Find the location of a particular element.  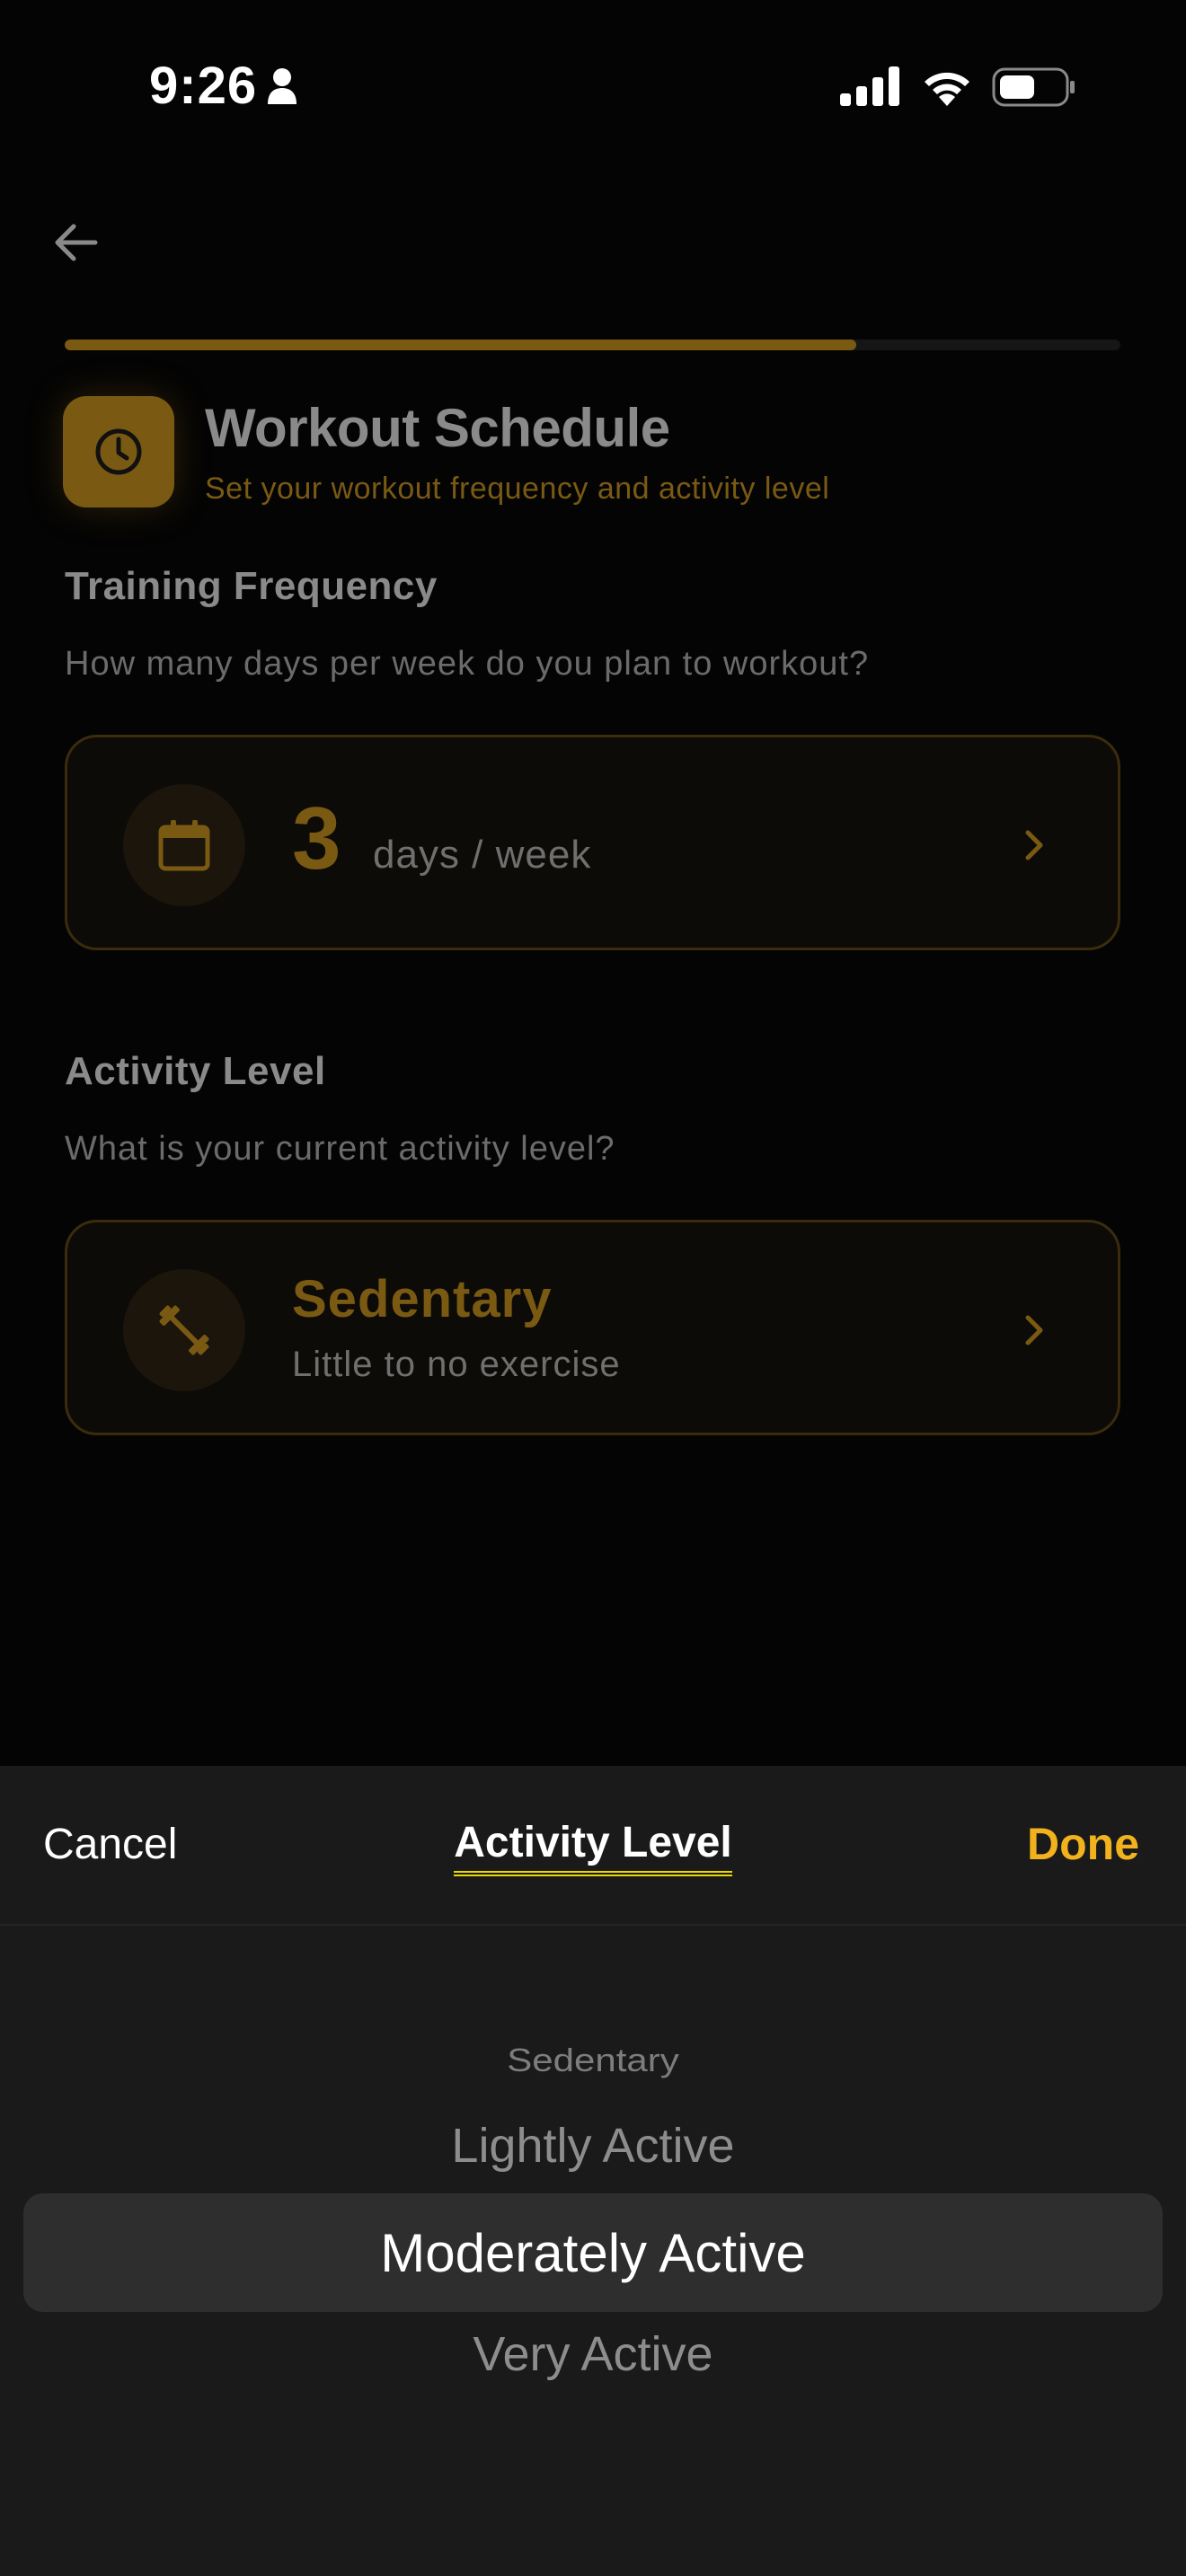

dumbbell-icon is located at coordinates (184, 1330).